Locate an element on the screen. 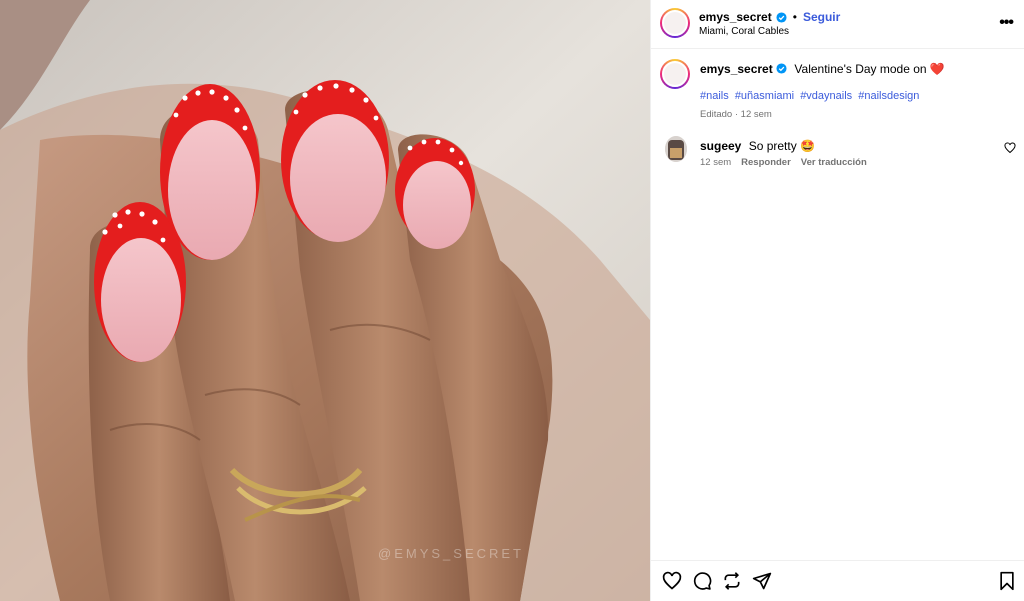  commenter-username: sugeey is located at coordinates (720, 146).